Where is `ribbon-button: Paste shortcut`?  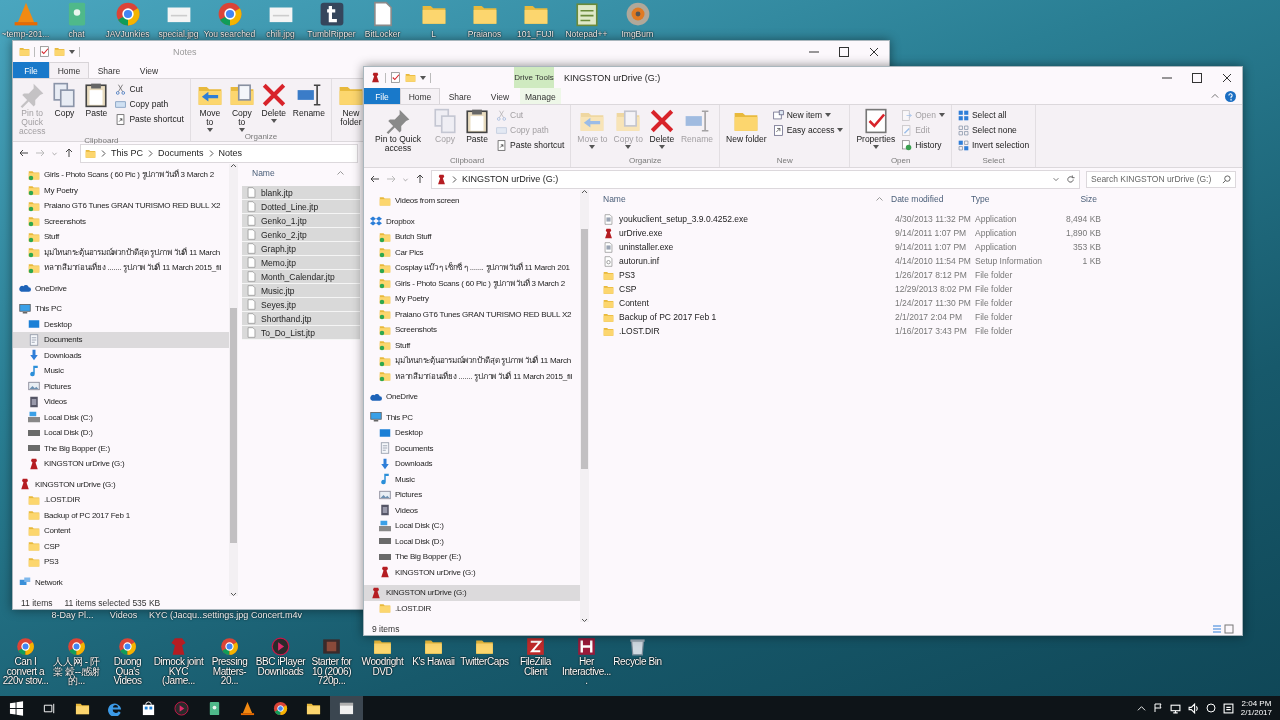 ribbon-button: Paste shortcut is located at coordinates (149, 119).